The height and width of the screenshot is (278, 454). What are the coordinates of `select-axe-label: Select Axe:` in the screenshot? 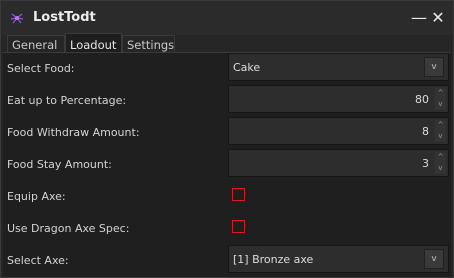 It's located at (38, 260).